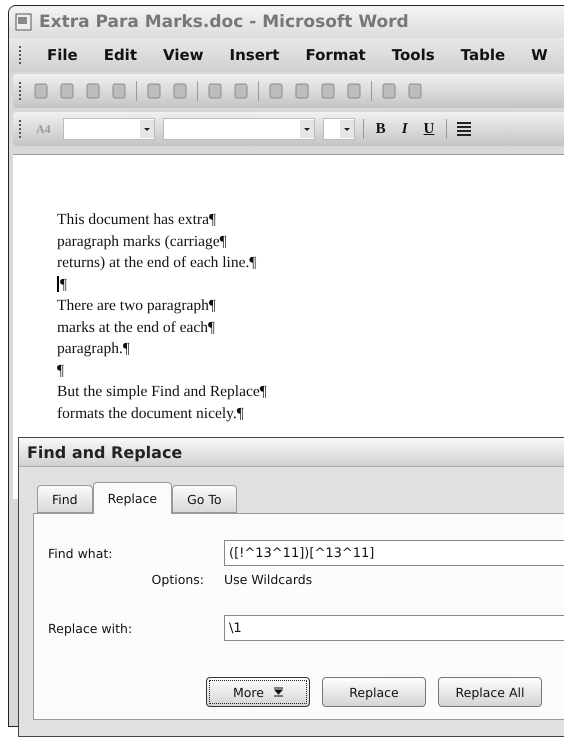 The height and width of the screenshot is (739, 564). What do you see at coordinates (177, 579) in the screenshot?
I see `options-label: Options:` at bounding box center [177, 579].